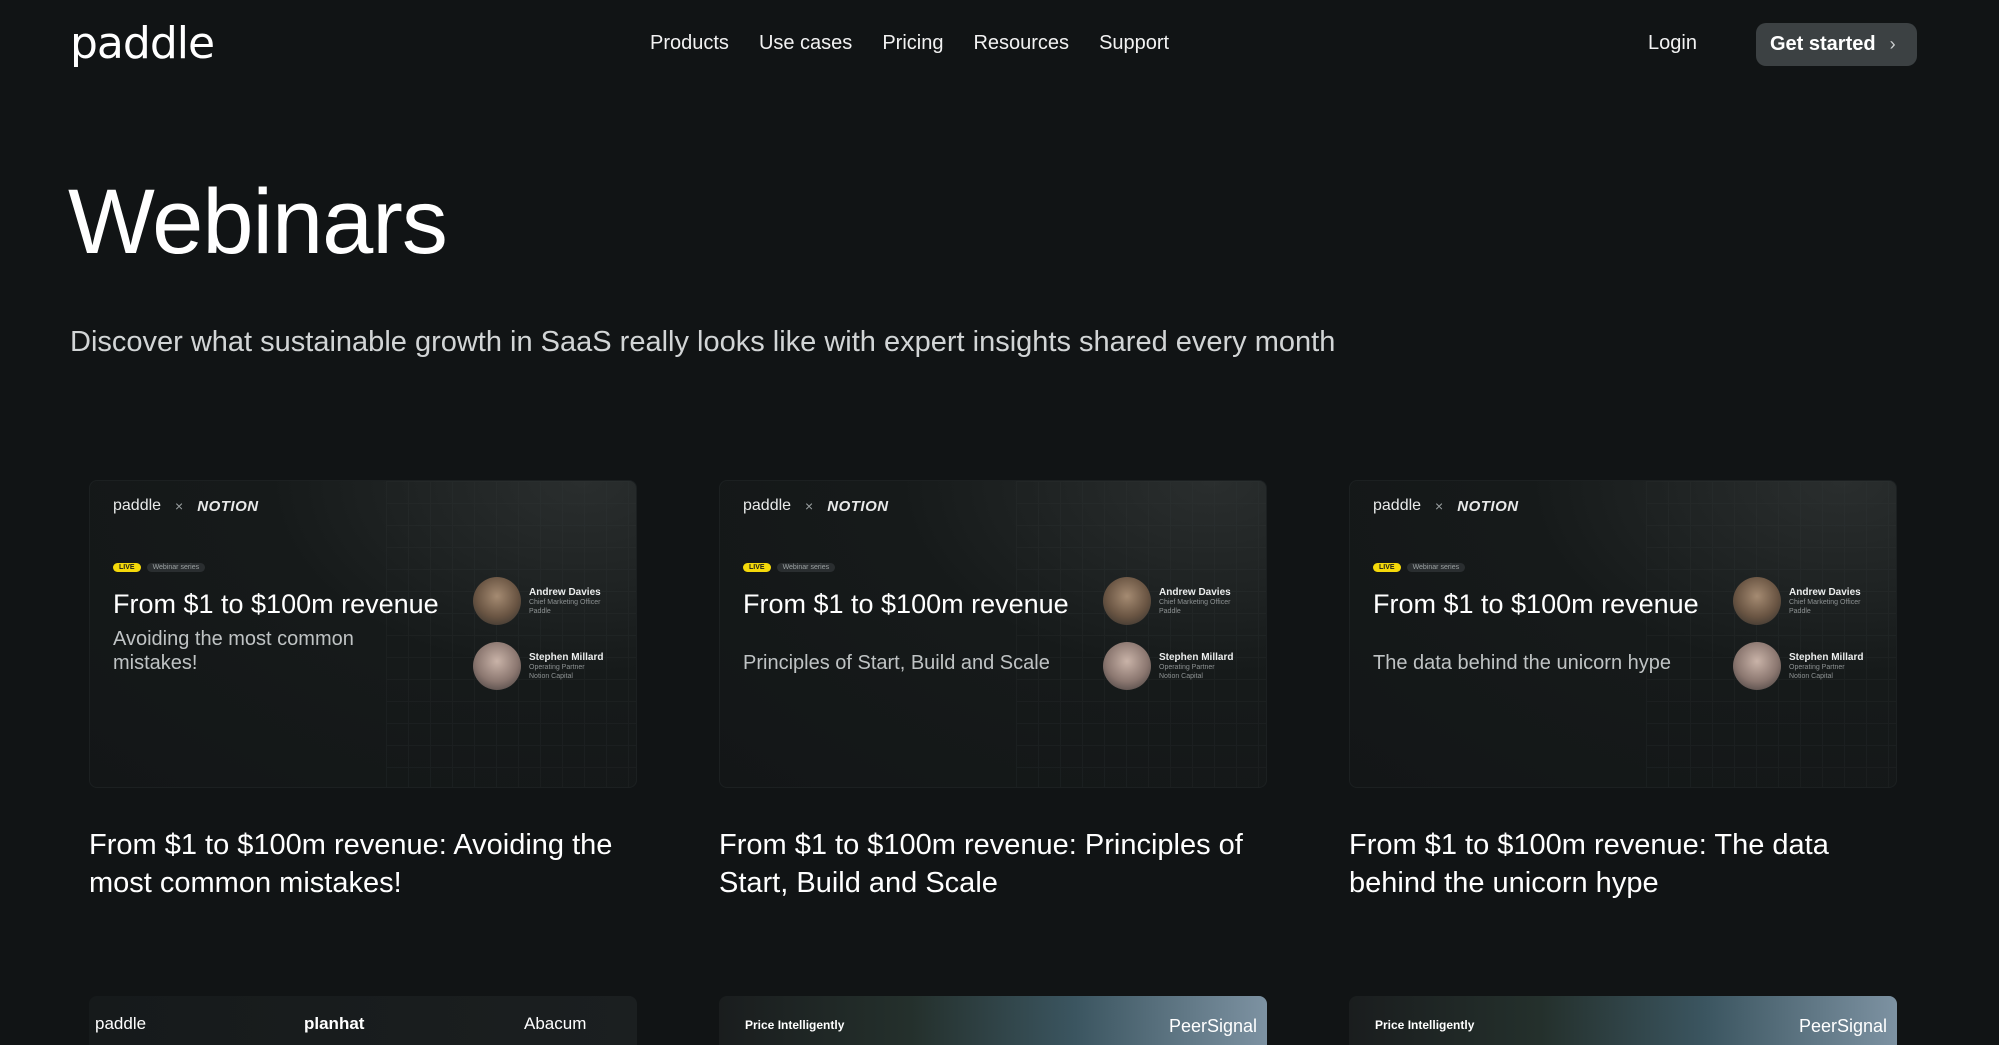 Image resolution: width=1999 pixels, height=1045 pixels. Describe the element at coordinates (1021, 43) in the screenshot. I see `nav-resources: Resources` at that location.